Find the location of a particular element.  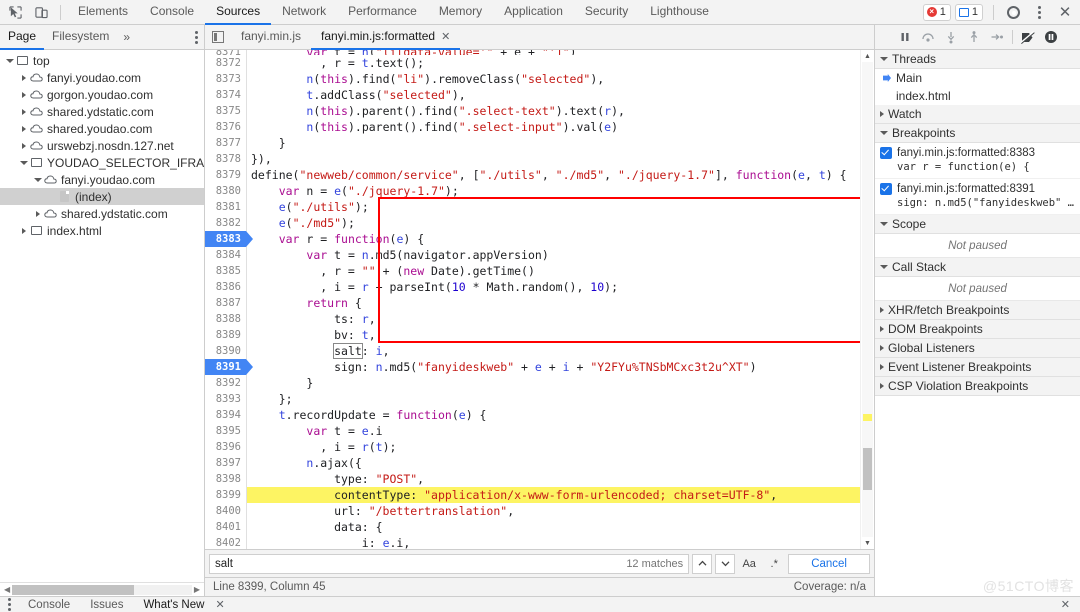

line-number: 8372 is located at coordinates (225, 63).